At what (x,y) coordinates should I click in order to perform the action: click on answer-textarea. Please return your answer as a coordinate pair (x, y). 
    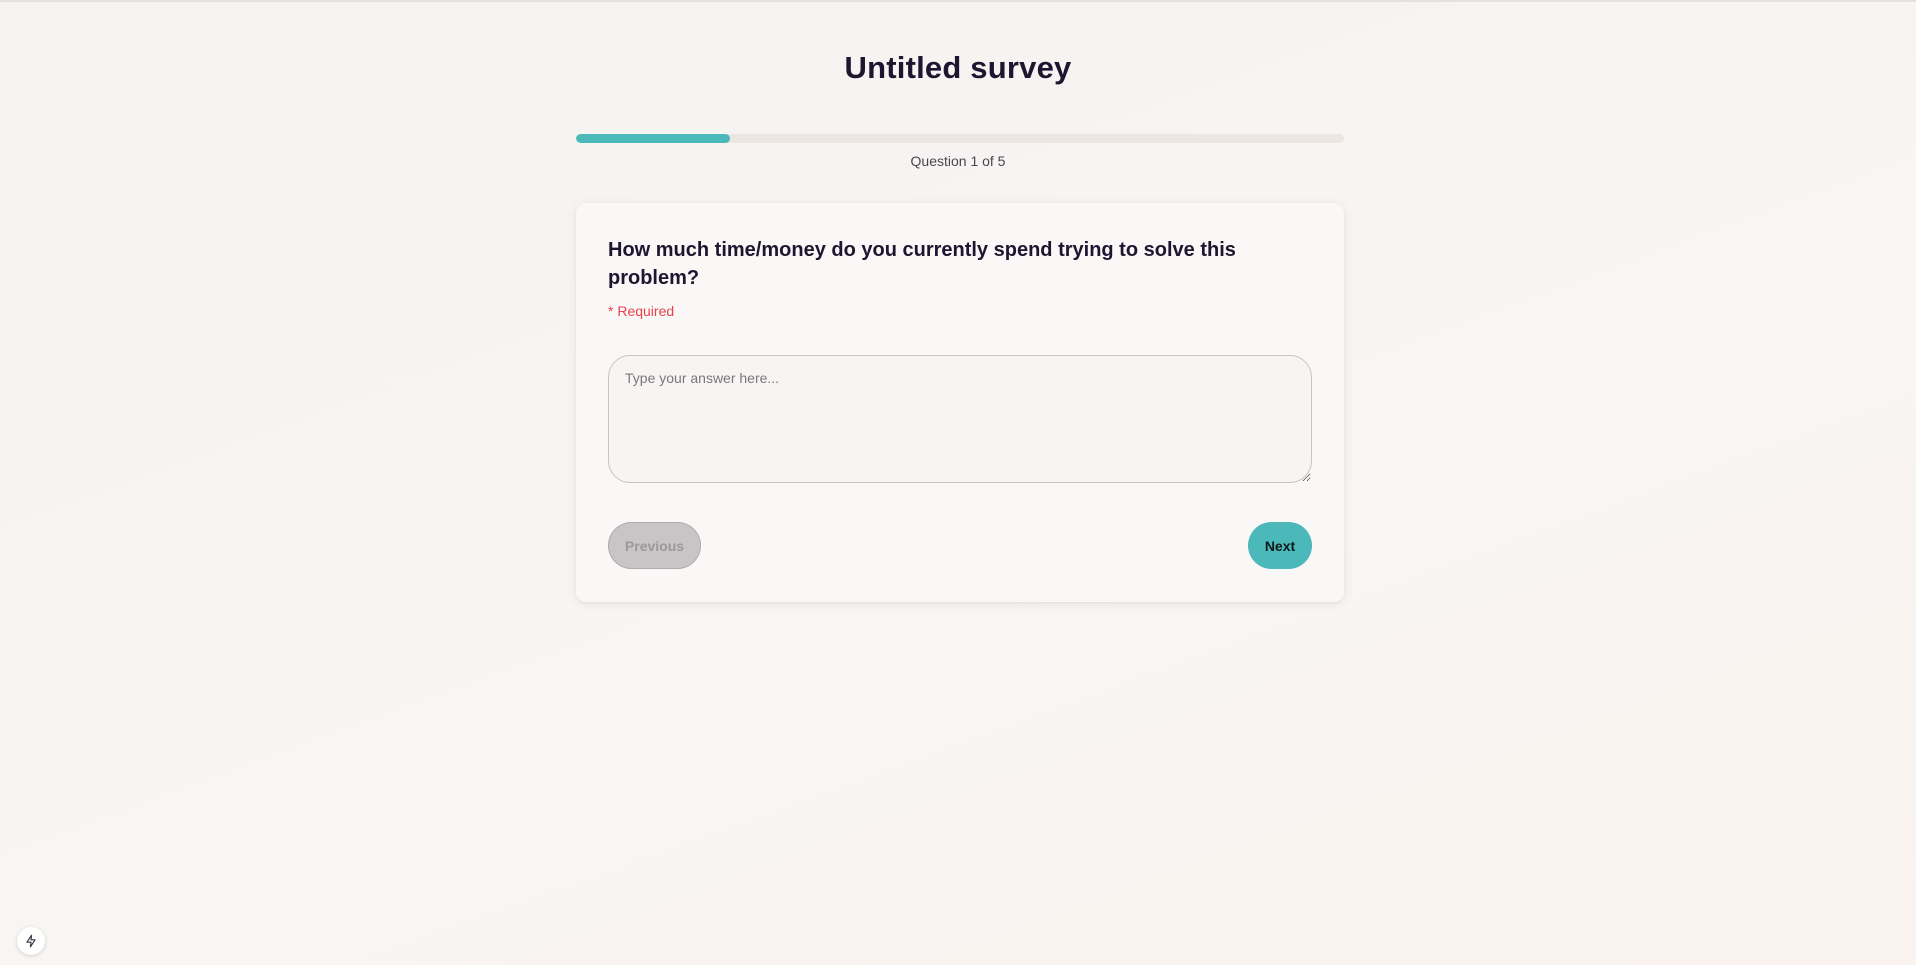
    Looking at the image, I should click on (960, 419).